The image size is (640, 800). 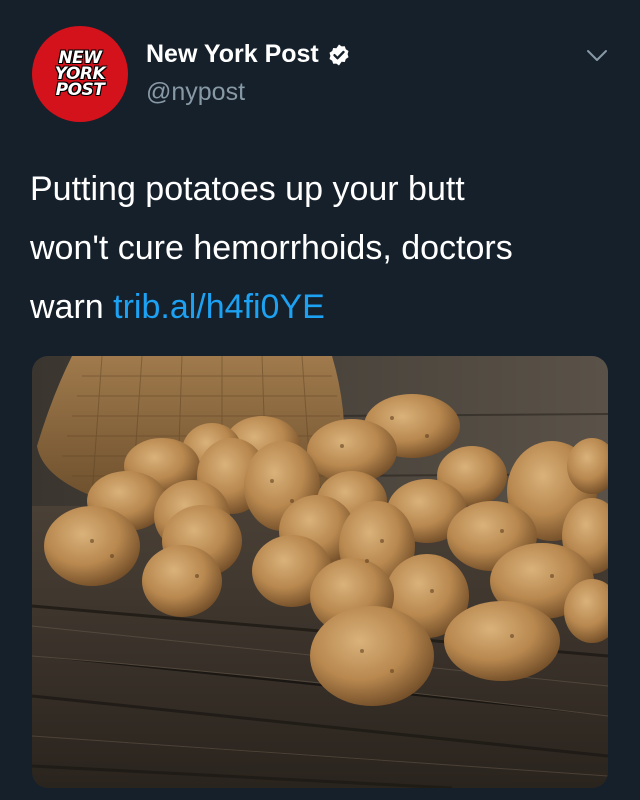 I want to click on name-row: New York Post, so click(x=248, y=54).